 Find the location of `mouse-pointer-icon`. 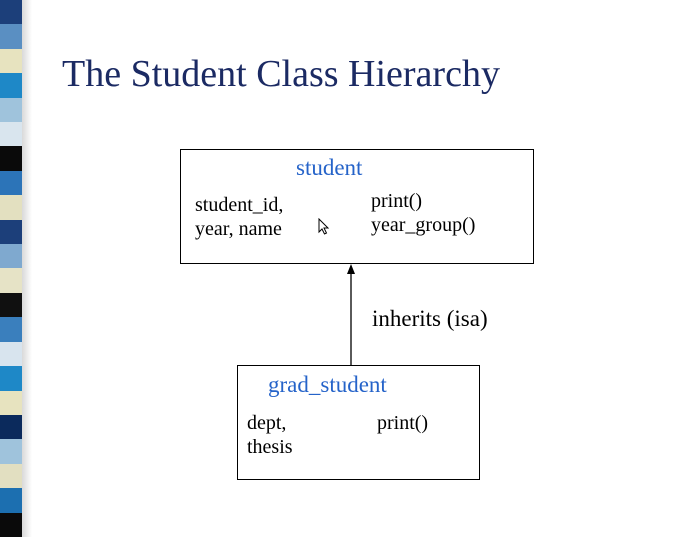

mouse-pointer-icon is located at coordinates (324, 226).